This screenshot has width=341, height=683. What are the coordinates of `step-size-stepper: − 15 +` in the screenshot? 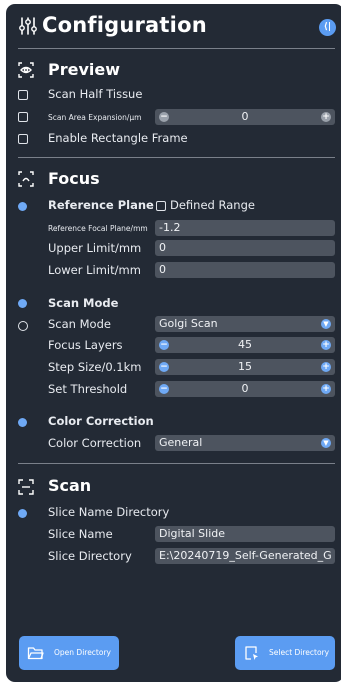 It's located at (245, 367).